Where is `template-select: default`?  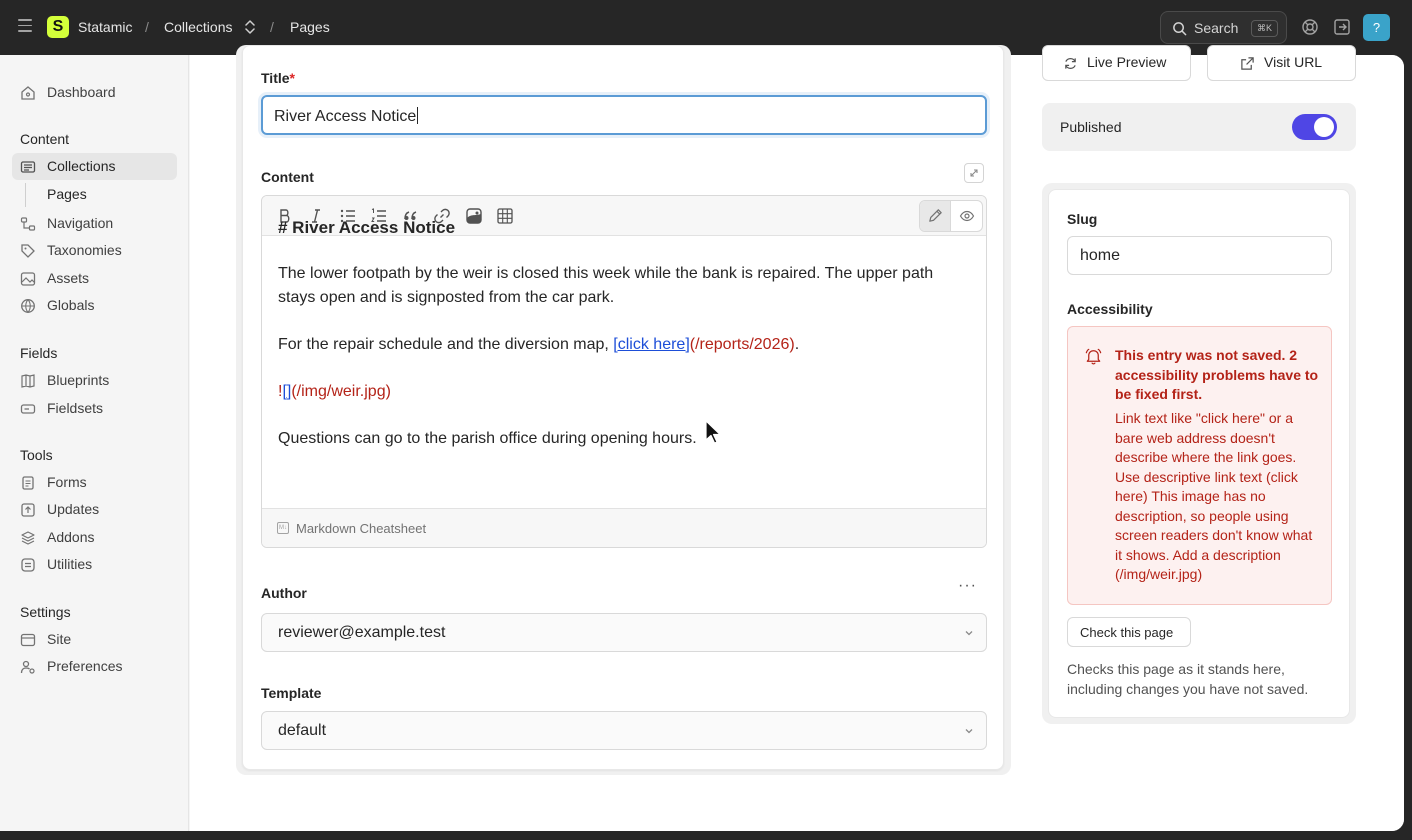 template-select: default is located at coordinates (624, 730).